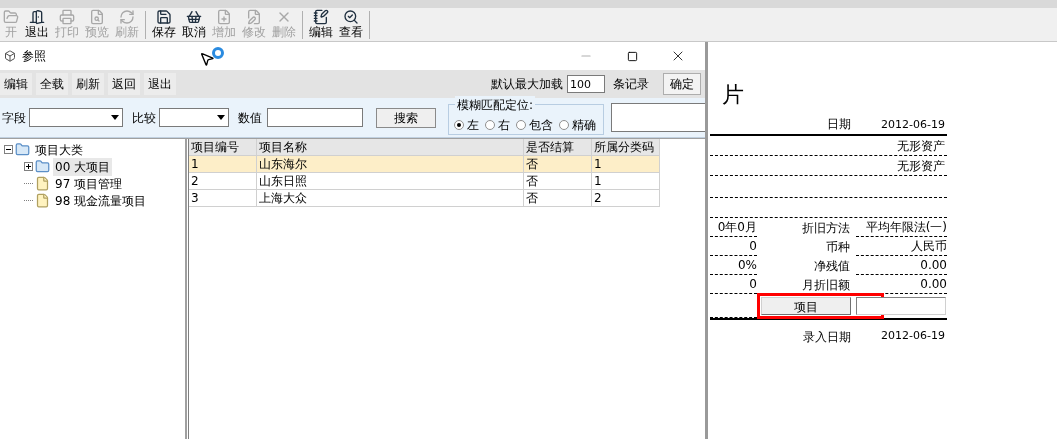 The width and height of the screenshot is (1057, 439). What do you see at coordinates (390, 198) in the screenshot?
I see `table-cell: 上海大众` at bounding box center [390, 198].